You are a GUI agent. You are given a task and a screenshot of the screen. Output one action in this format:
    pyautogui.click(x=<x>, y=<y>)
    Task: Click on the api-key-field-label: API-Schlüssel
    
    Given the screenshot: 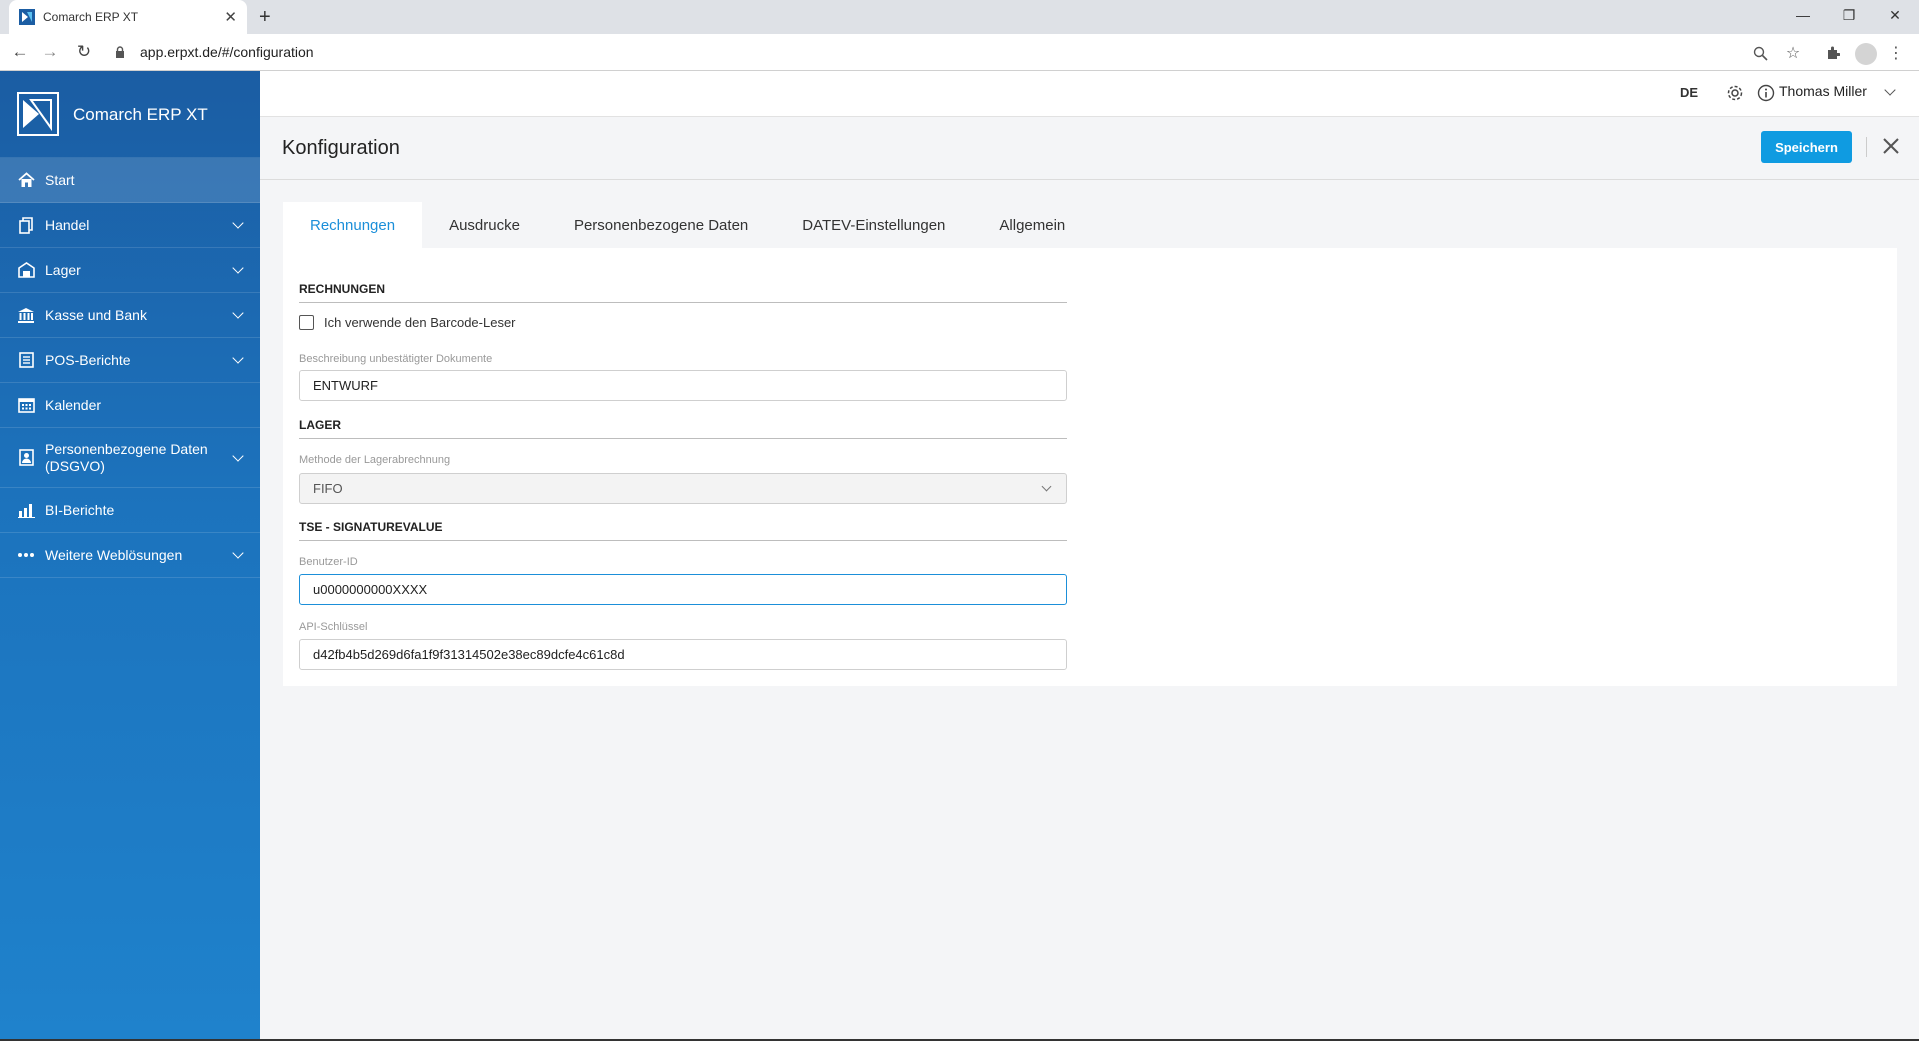 What is the action you would take?
    pyautogui.click(x=333, y=627)
    